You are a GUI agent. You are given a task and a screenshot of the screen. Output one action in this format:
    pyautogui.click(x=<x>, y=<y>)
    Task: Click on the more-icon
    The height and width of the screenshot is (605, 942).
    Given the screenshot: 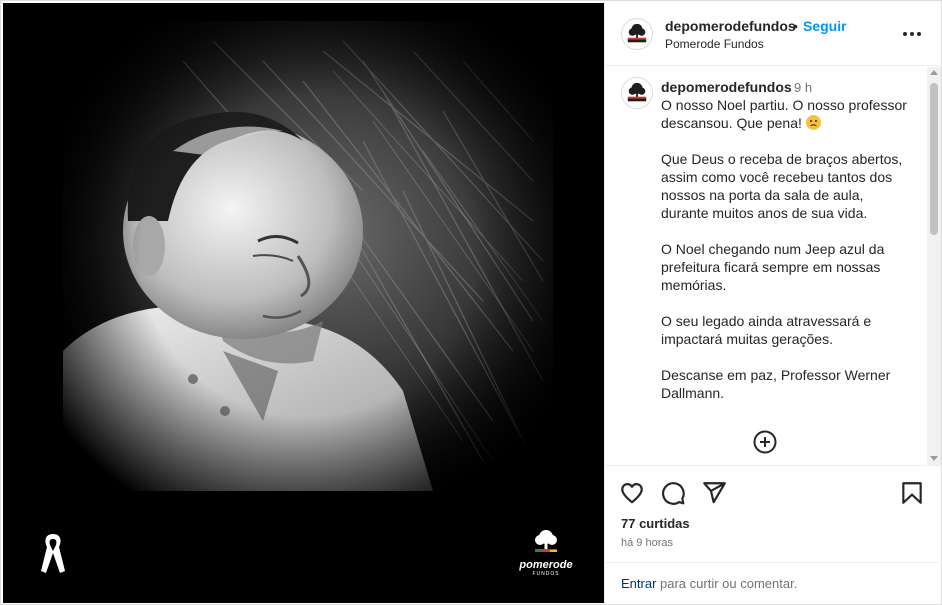 What is the action you would take?
    pyautogui.click(x=912, y=34)
    